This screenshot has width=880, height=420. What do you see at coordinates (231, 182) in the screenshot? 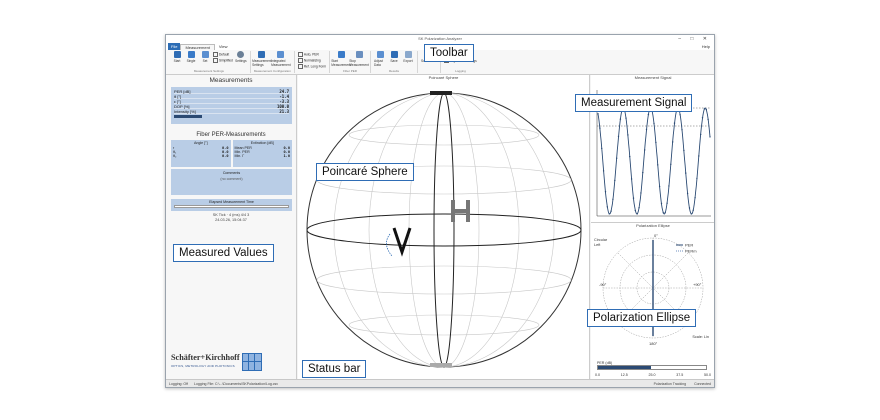
I see `comments-box: Comments (no comment)` at bounding box center [231, 182].